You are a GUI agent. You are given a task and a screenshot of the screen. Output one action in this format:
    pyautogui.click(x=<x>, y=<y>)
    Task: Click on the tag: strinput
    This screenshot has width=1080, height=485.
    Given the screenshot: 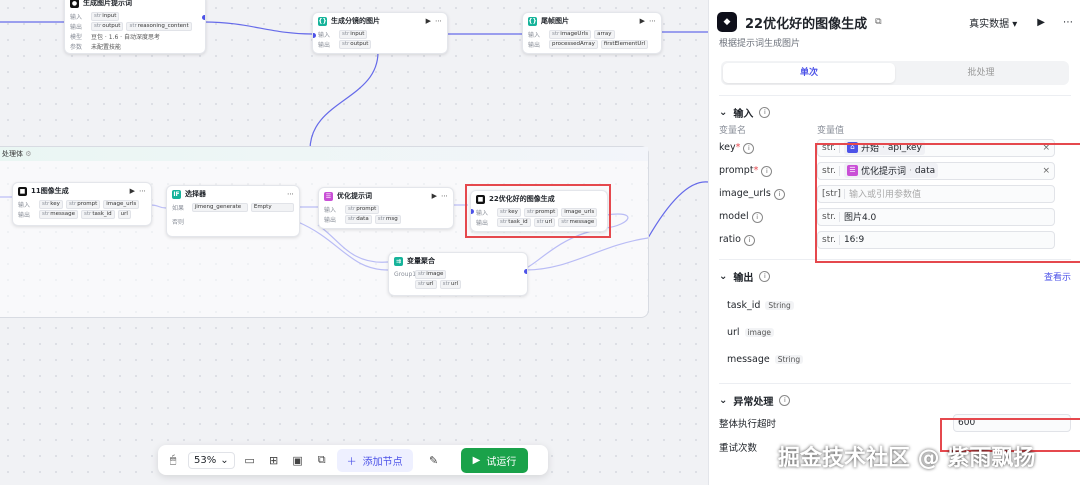 What is the action you would take?
    pyautogui.click(x=353, y=34)
    